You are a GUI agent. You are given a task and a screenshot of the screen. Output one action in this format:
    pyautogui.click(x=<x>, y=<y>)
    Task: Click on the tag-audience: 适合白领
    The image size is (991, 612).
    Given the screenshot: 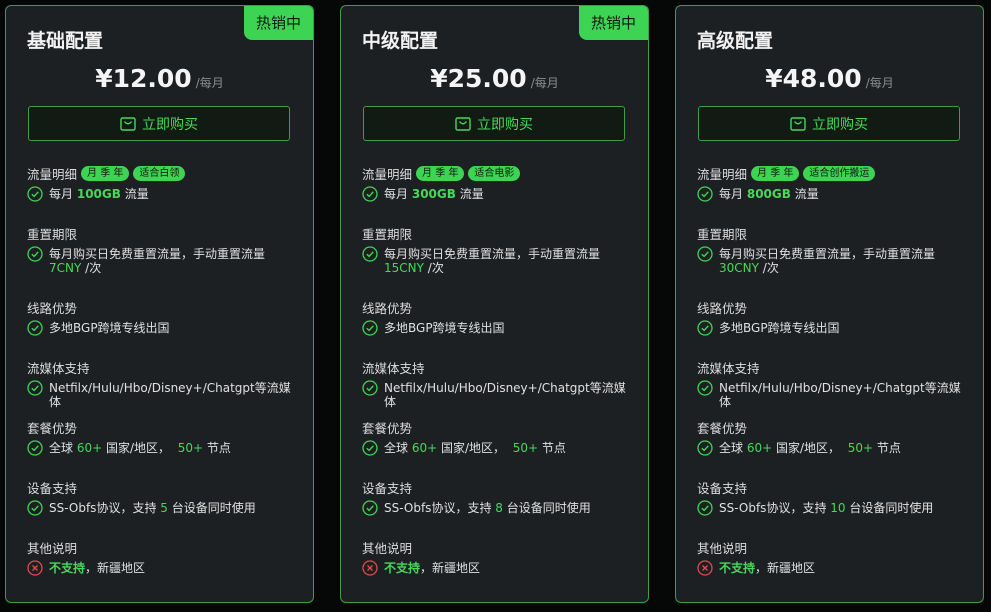 What is the action you would take?
    pyautogui.click(x=159, y=173)
    